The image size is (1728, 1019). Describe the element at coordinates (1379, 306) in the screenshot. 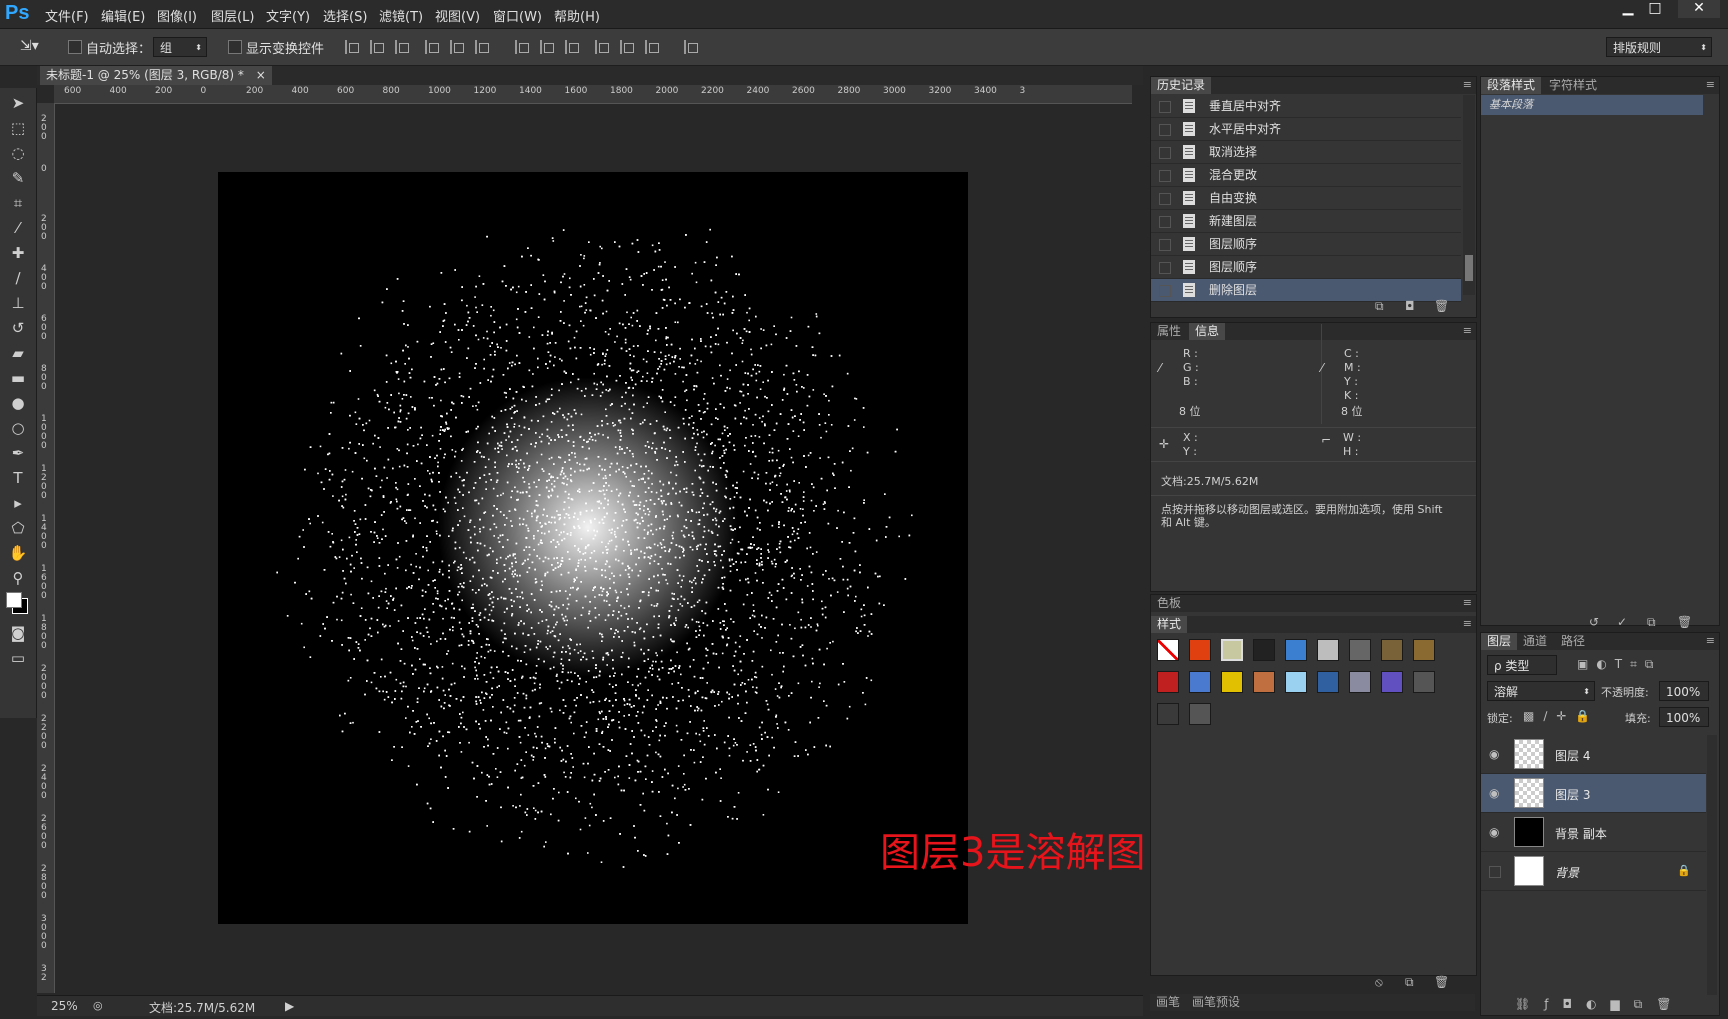

I see `new-document-from-state-icon: ⧉` at that location.